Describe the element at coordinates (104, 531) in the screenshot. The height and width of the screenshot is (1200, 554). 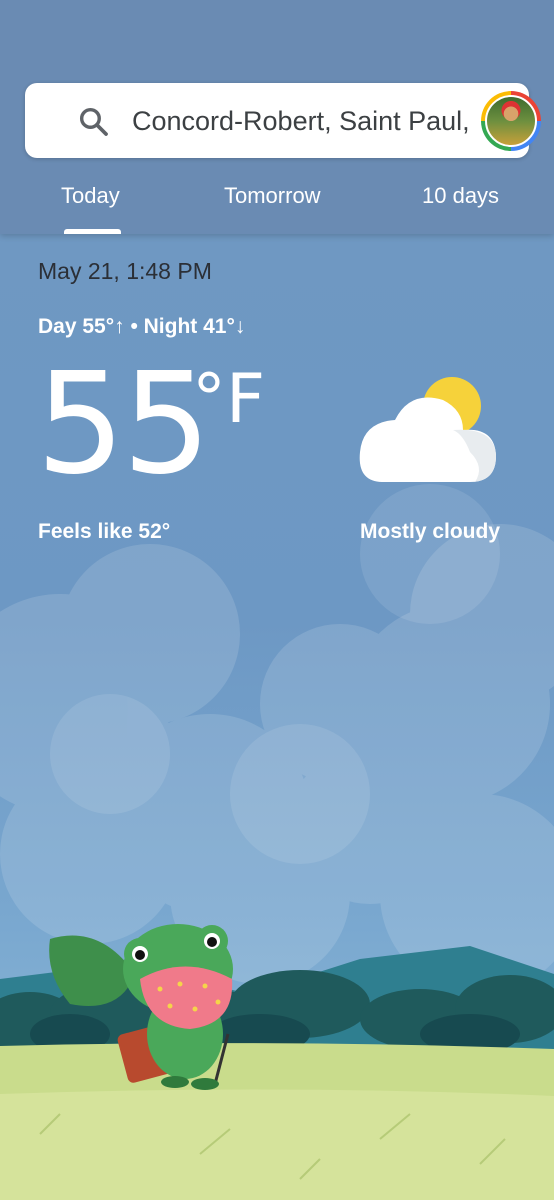
I see `feels-like: Feels like 52°` at that location.